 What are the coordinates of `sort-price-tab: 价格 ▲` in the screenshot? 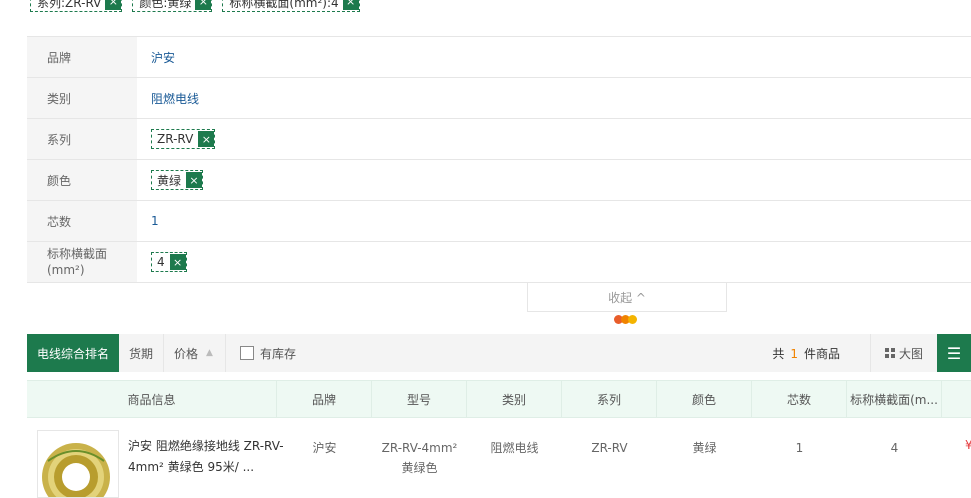 It's located at (195, 353).